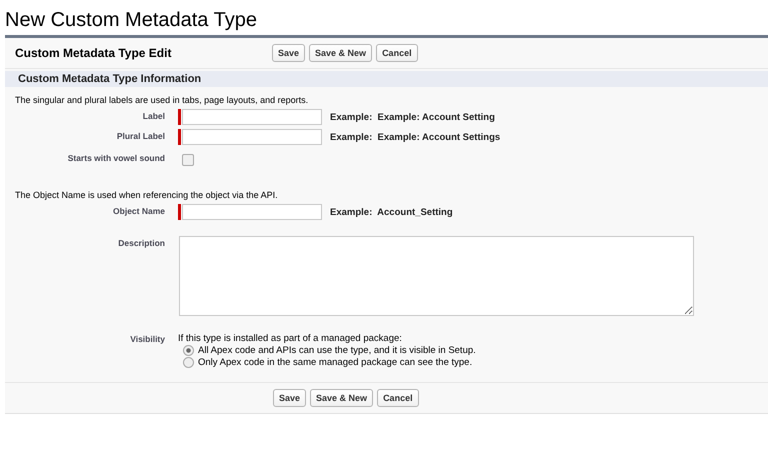 Image resolution: width=768 pixels, height=455 pixels. Describe the element at coordinates (115, 157) in the screenshot. I see `field-label: Starts with vowel sound` at that location.